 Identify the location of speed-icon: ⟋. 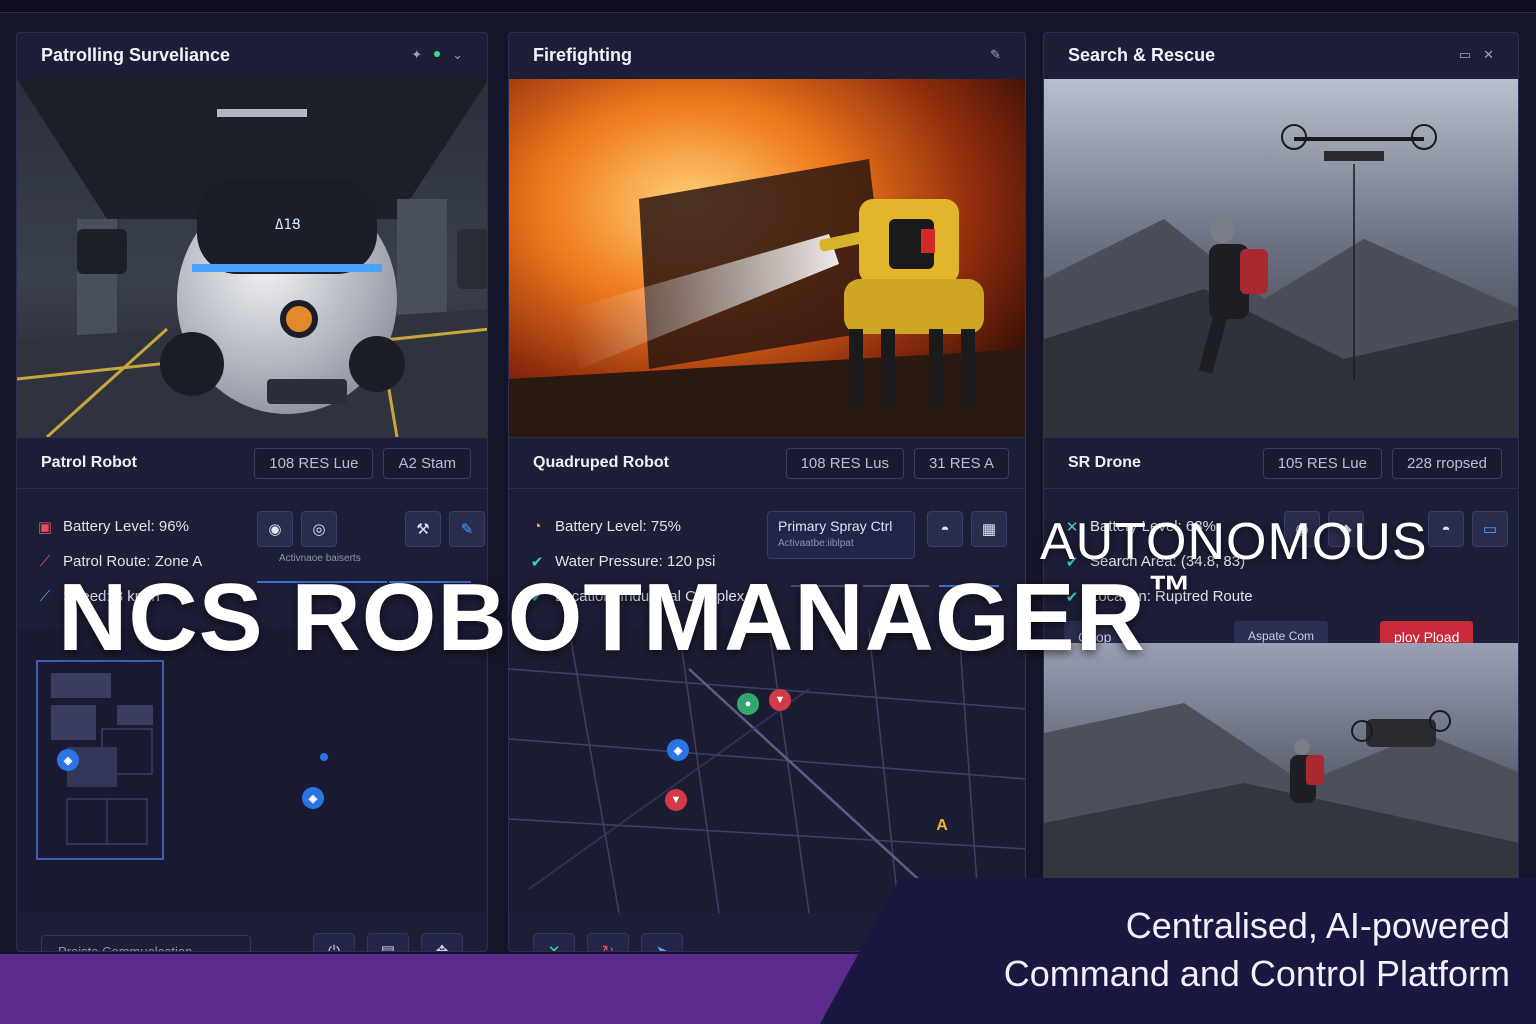
(45, 596).